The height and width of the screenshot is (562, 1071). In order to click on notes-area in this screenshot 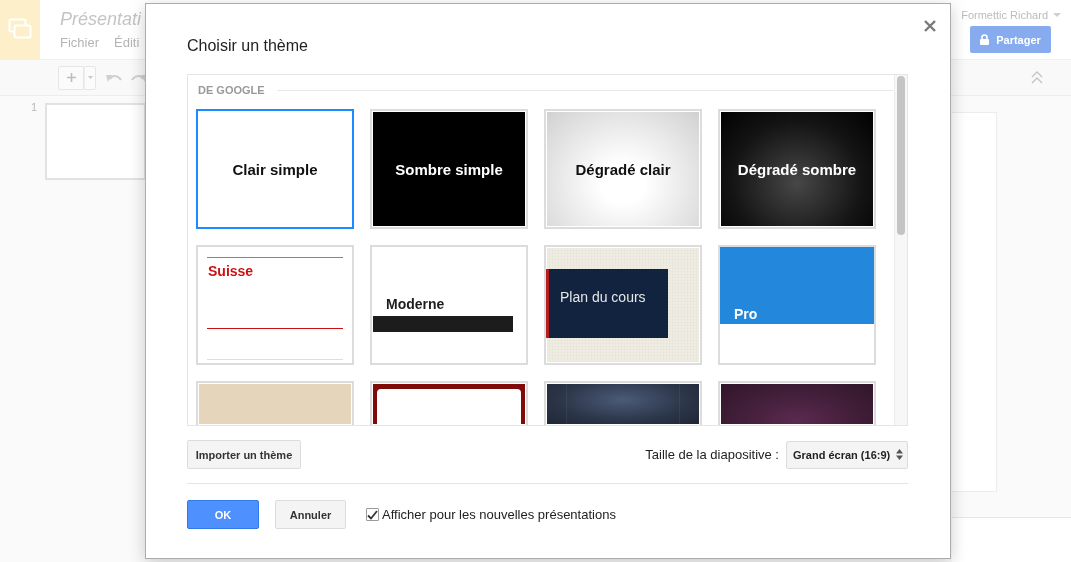, I will do `click(1011, 539)`.